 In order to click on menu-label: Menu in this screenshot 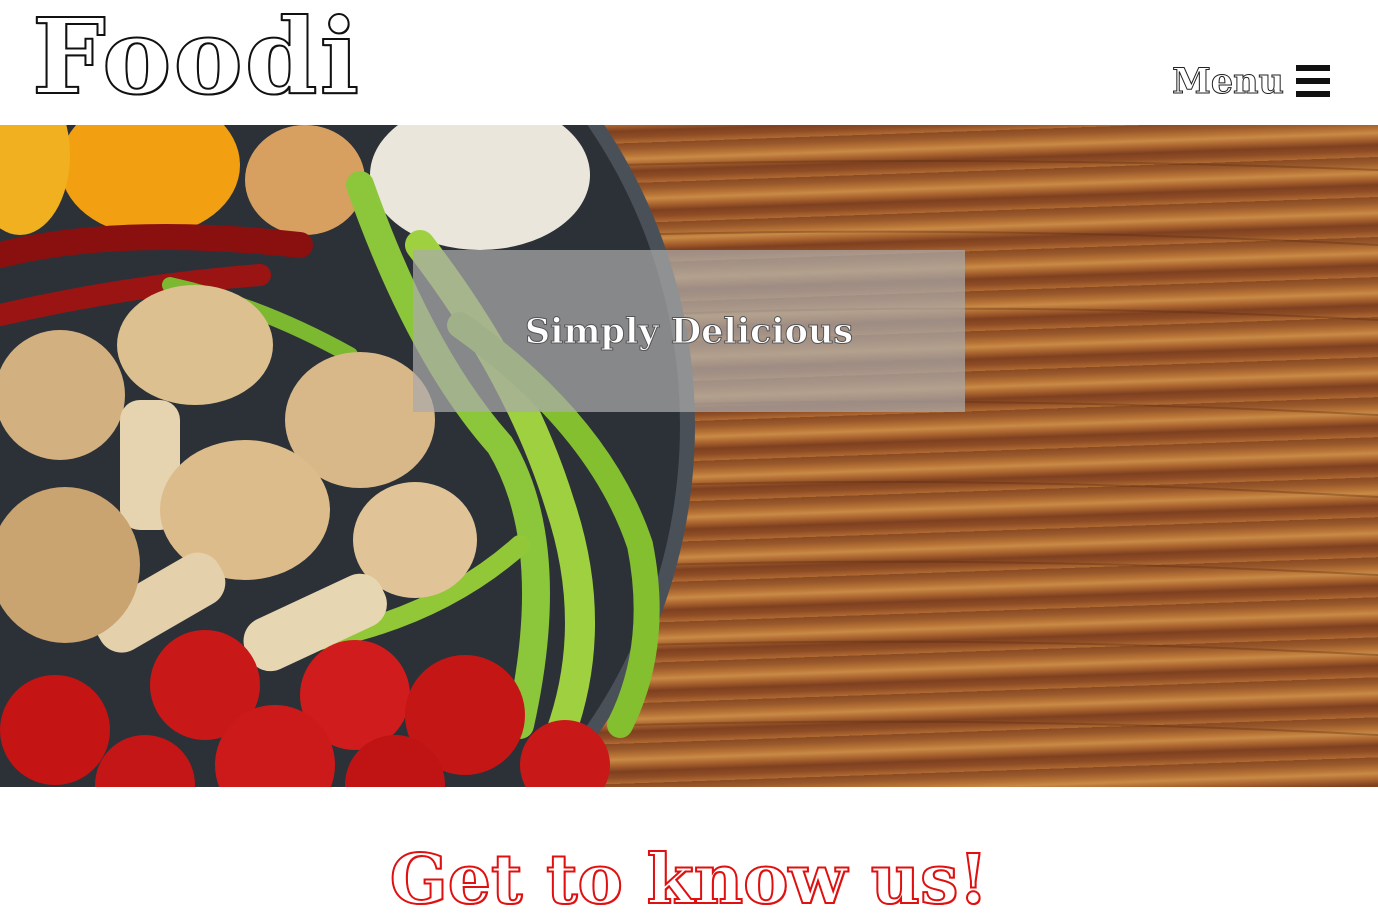, I will do `click(1228, 81)`.